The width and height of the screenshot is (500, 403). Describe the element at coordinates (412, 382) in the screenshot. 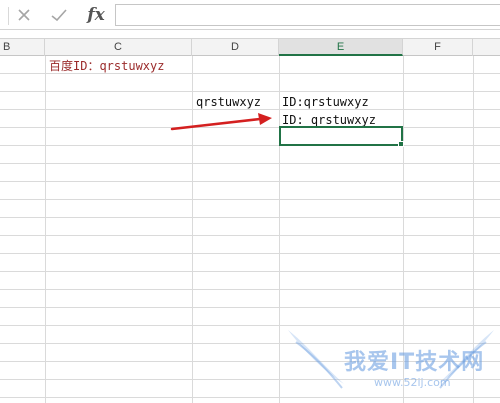

I see `watermark-url: www.52ij.com` at that location.